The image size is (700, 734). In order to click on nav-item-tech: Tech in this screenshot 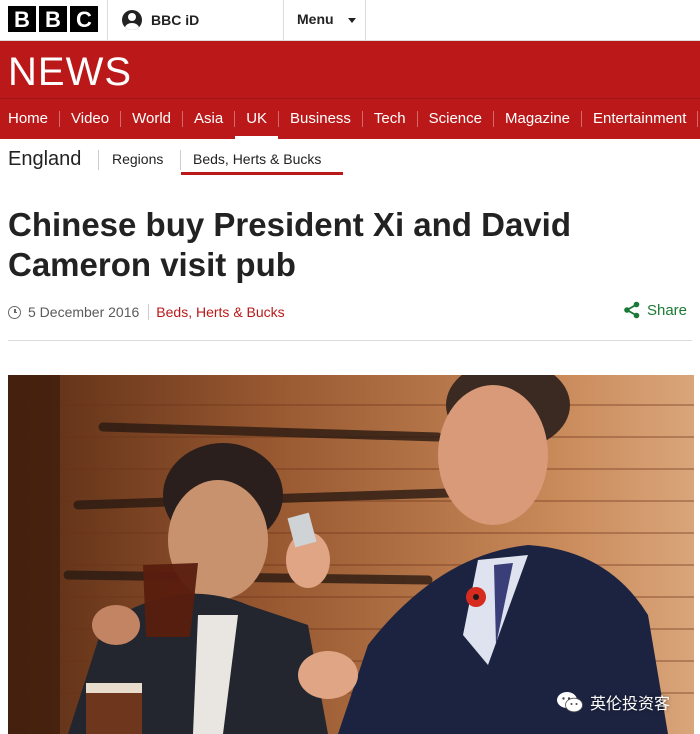, I will do `click(390, 119)`.